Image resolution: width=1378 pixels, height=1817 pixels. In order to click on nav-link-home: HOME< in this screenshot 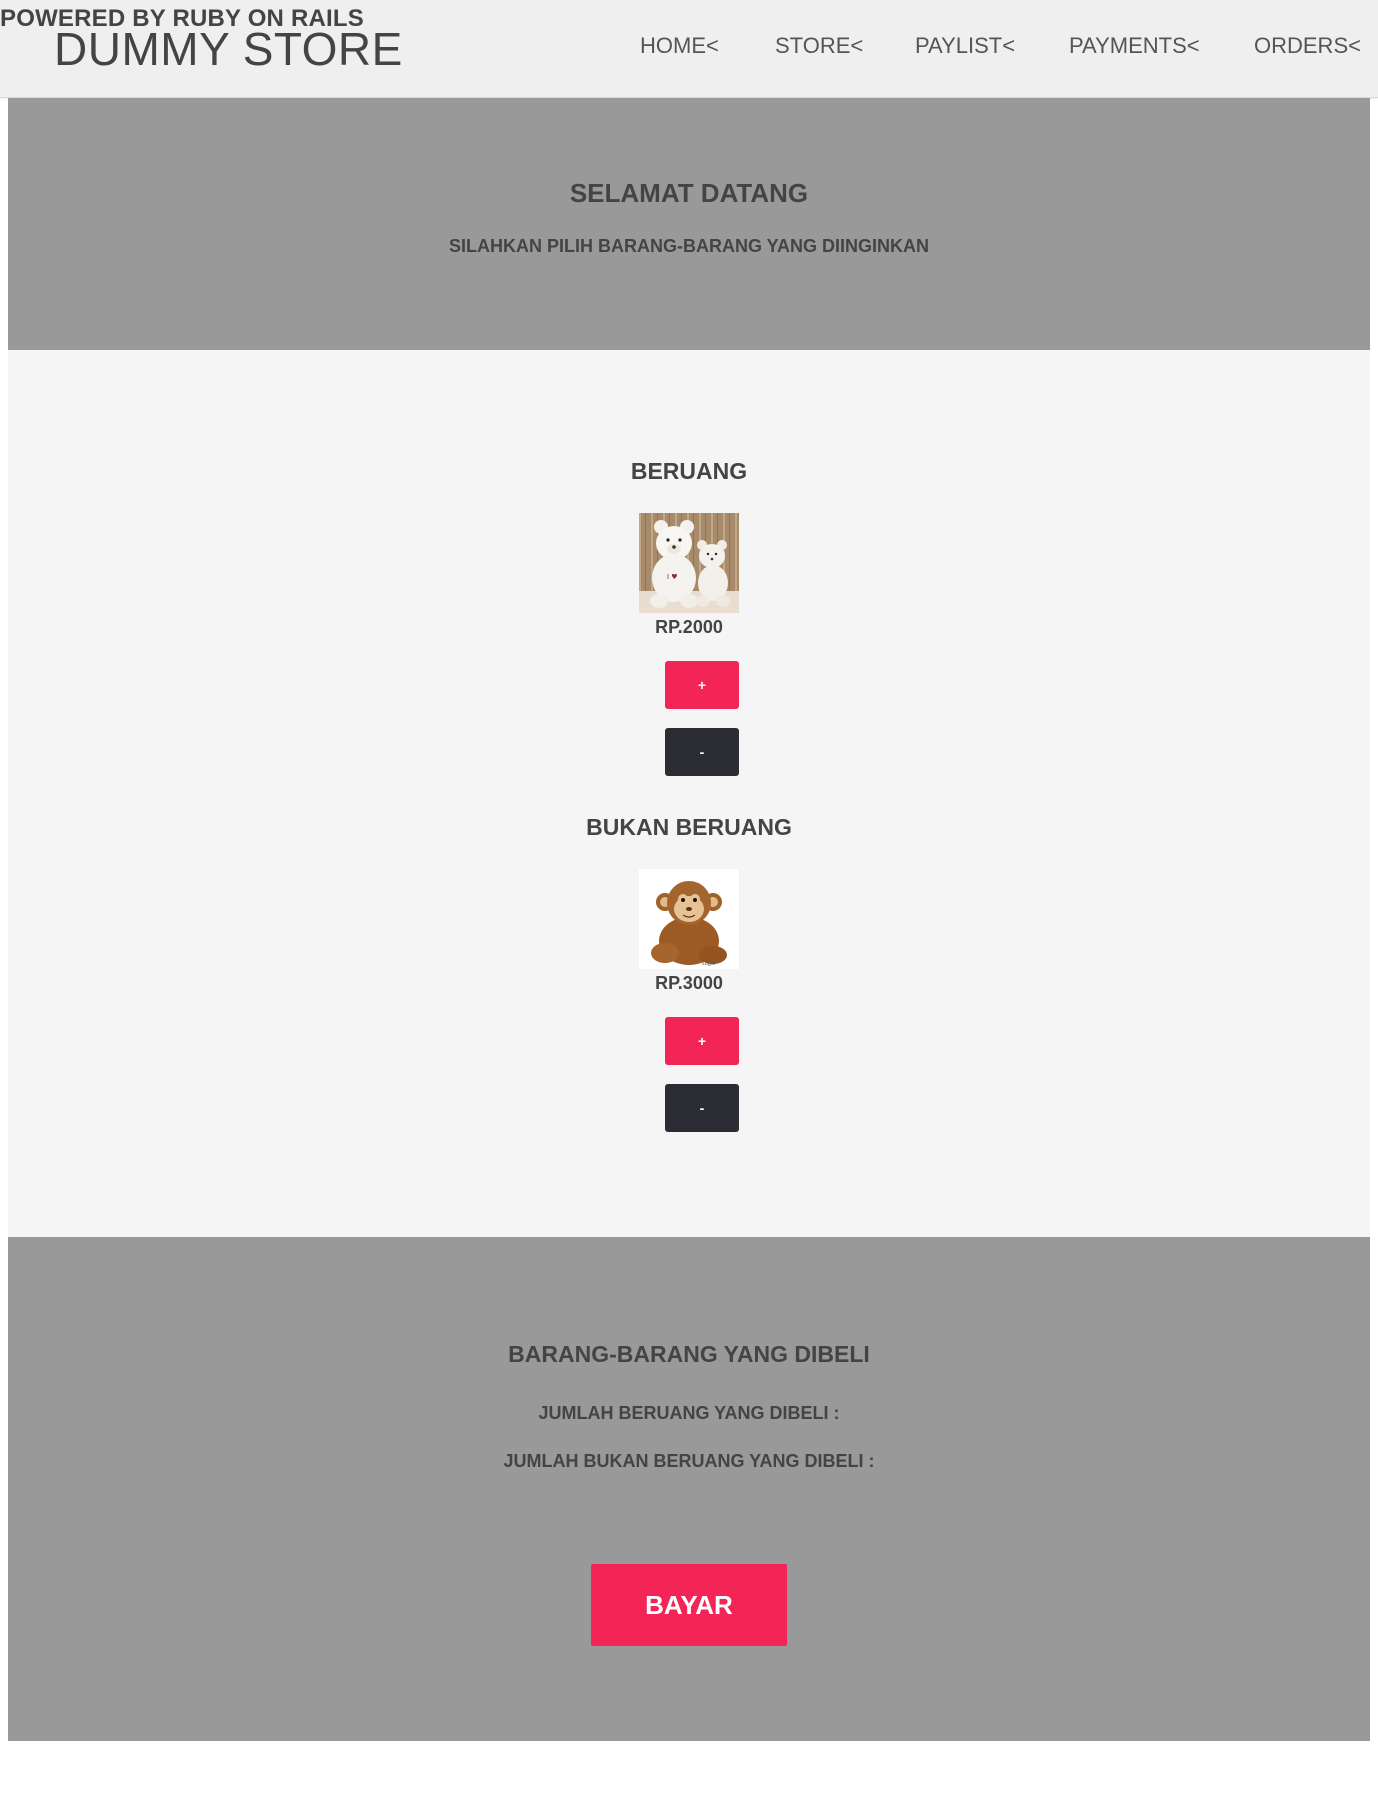, I will do `click(679, 46)`.